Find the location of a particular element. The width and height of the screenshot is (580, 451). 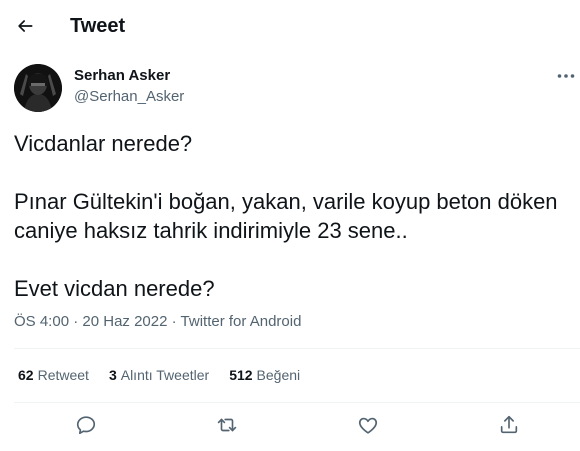

action-bar is located at coordinates (290, 425).